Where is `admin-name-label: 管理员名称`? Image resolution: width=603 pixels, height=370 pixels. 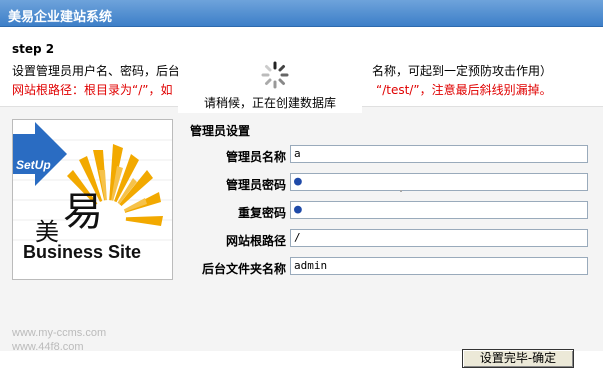
admin-name-label: 管理员名称 is located at coordinates (255, 157).